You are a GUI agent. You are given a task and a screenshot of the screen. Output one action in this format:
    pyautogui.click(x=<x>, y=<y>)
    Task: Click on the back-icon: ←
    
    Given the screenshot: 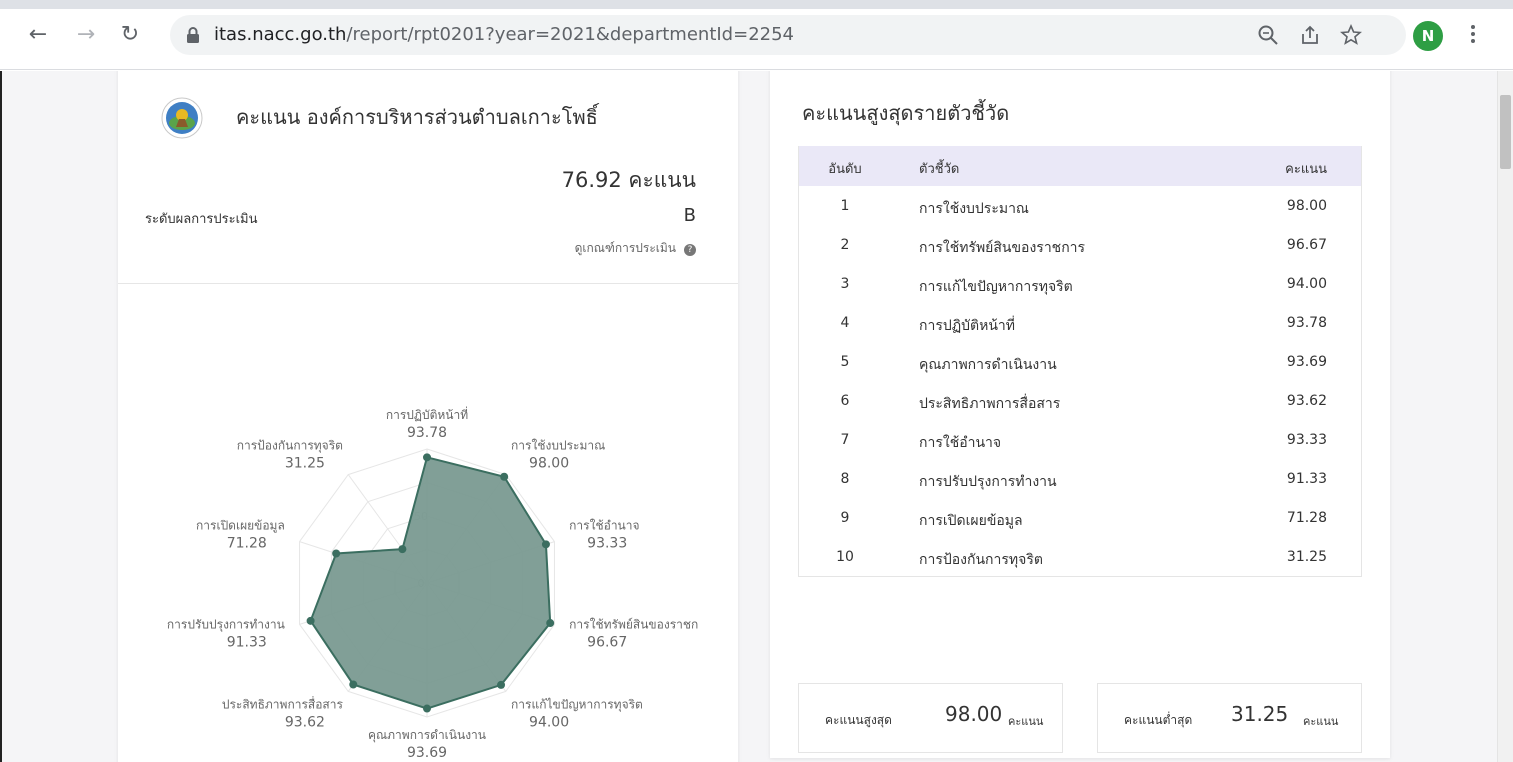 What is the action you would take?
    pyautogui.click(x=38, y=36)
    